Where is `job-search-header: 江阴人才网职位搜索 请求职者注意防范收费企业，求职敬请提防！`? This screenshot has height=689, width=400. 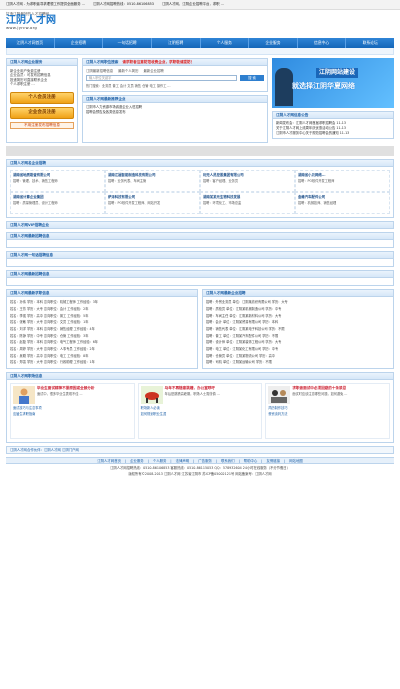
job-search-header: 江阴人才网职位搜索 请求职者注意防范收费企业，求职敬请提防！ is located at coordinates (175, 62).